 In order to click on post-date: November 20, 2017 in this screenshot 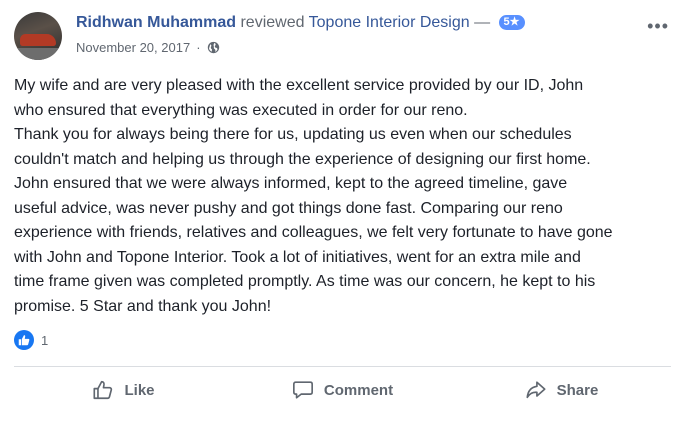, I will do `click(133, 47)`.